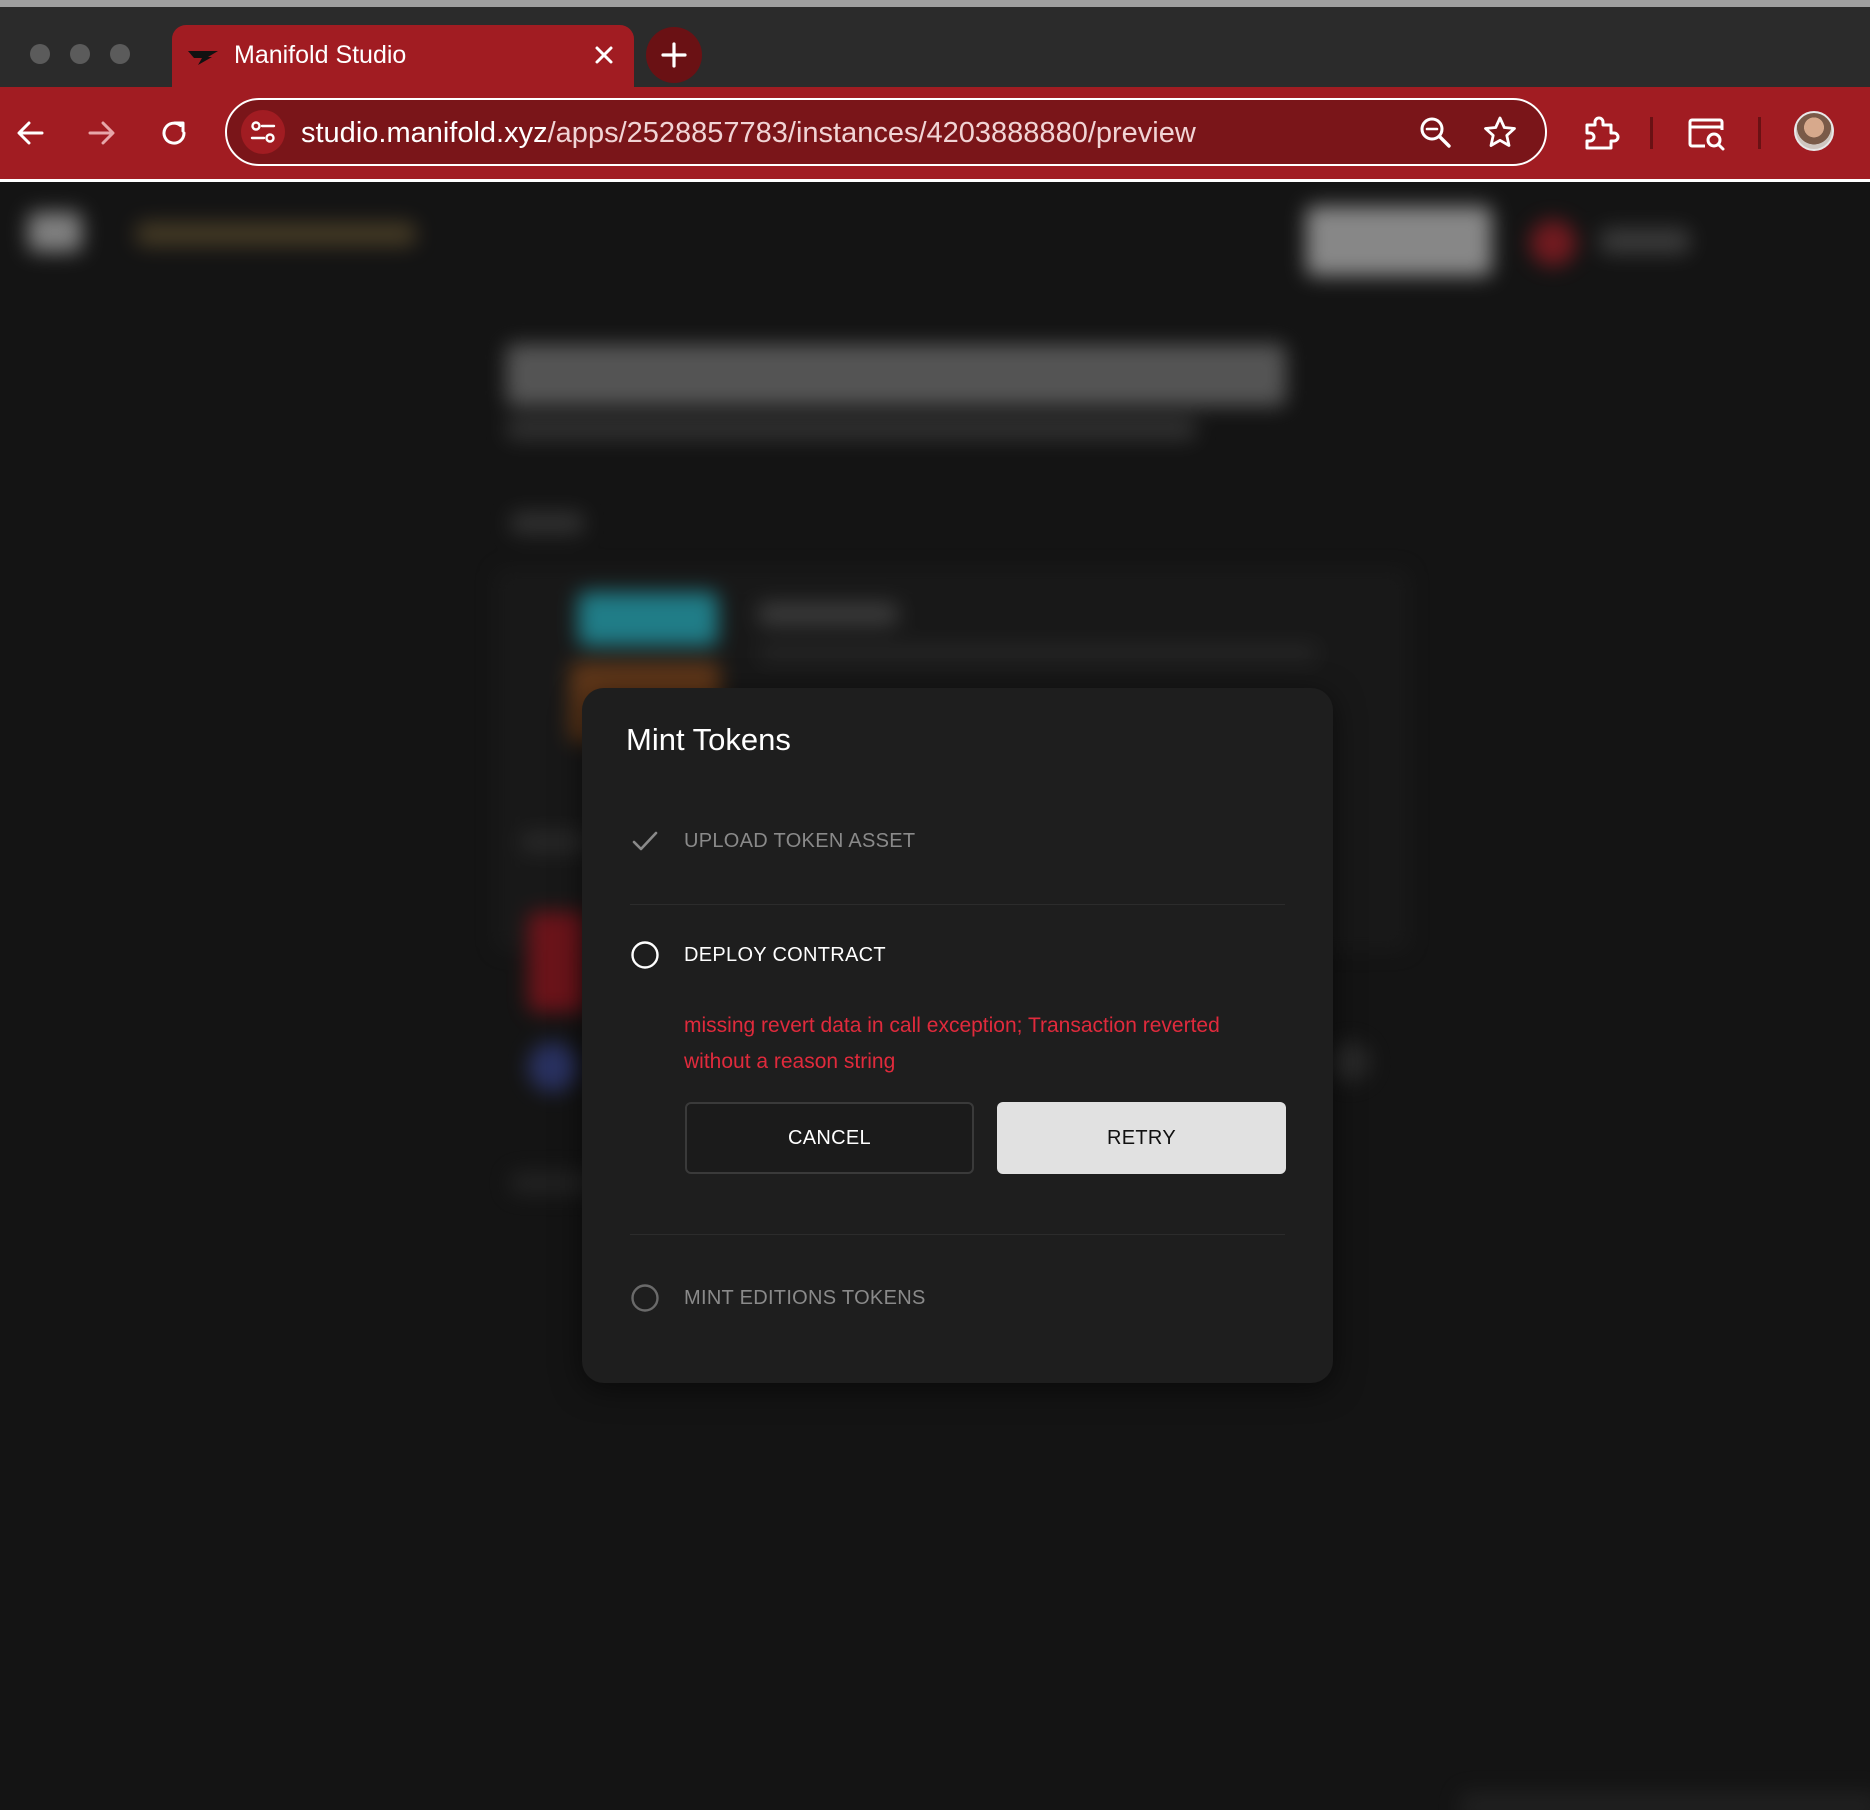 Image resolution: width=1870 pixels, height=1810 pixels. Describe the element at coordinates (1553, 243) in the screenshot. I see `blurred-avatar` at that location.